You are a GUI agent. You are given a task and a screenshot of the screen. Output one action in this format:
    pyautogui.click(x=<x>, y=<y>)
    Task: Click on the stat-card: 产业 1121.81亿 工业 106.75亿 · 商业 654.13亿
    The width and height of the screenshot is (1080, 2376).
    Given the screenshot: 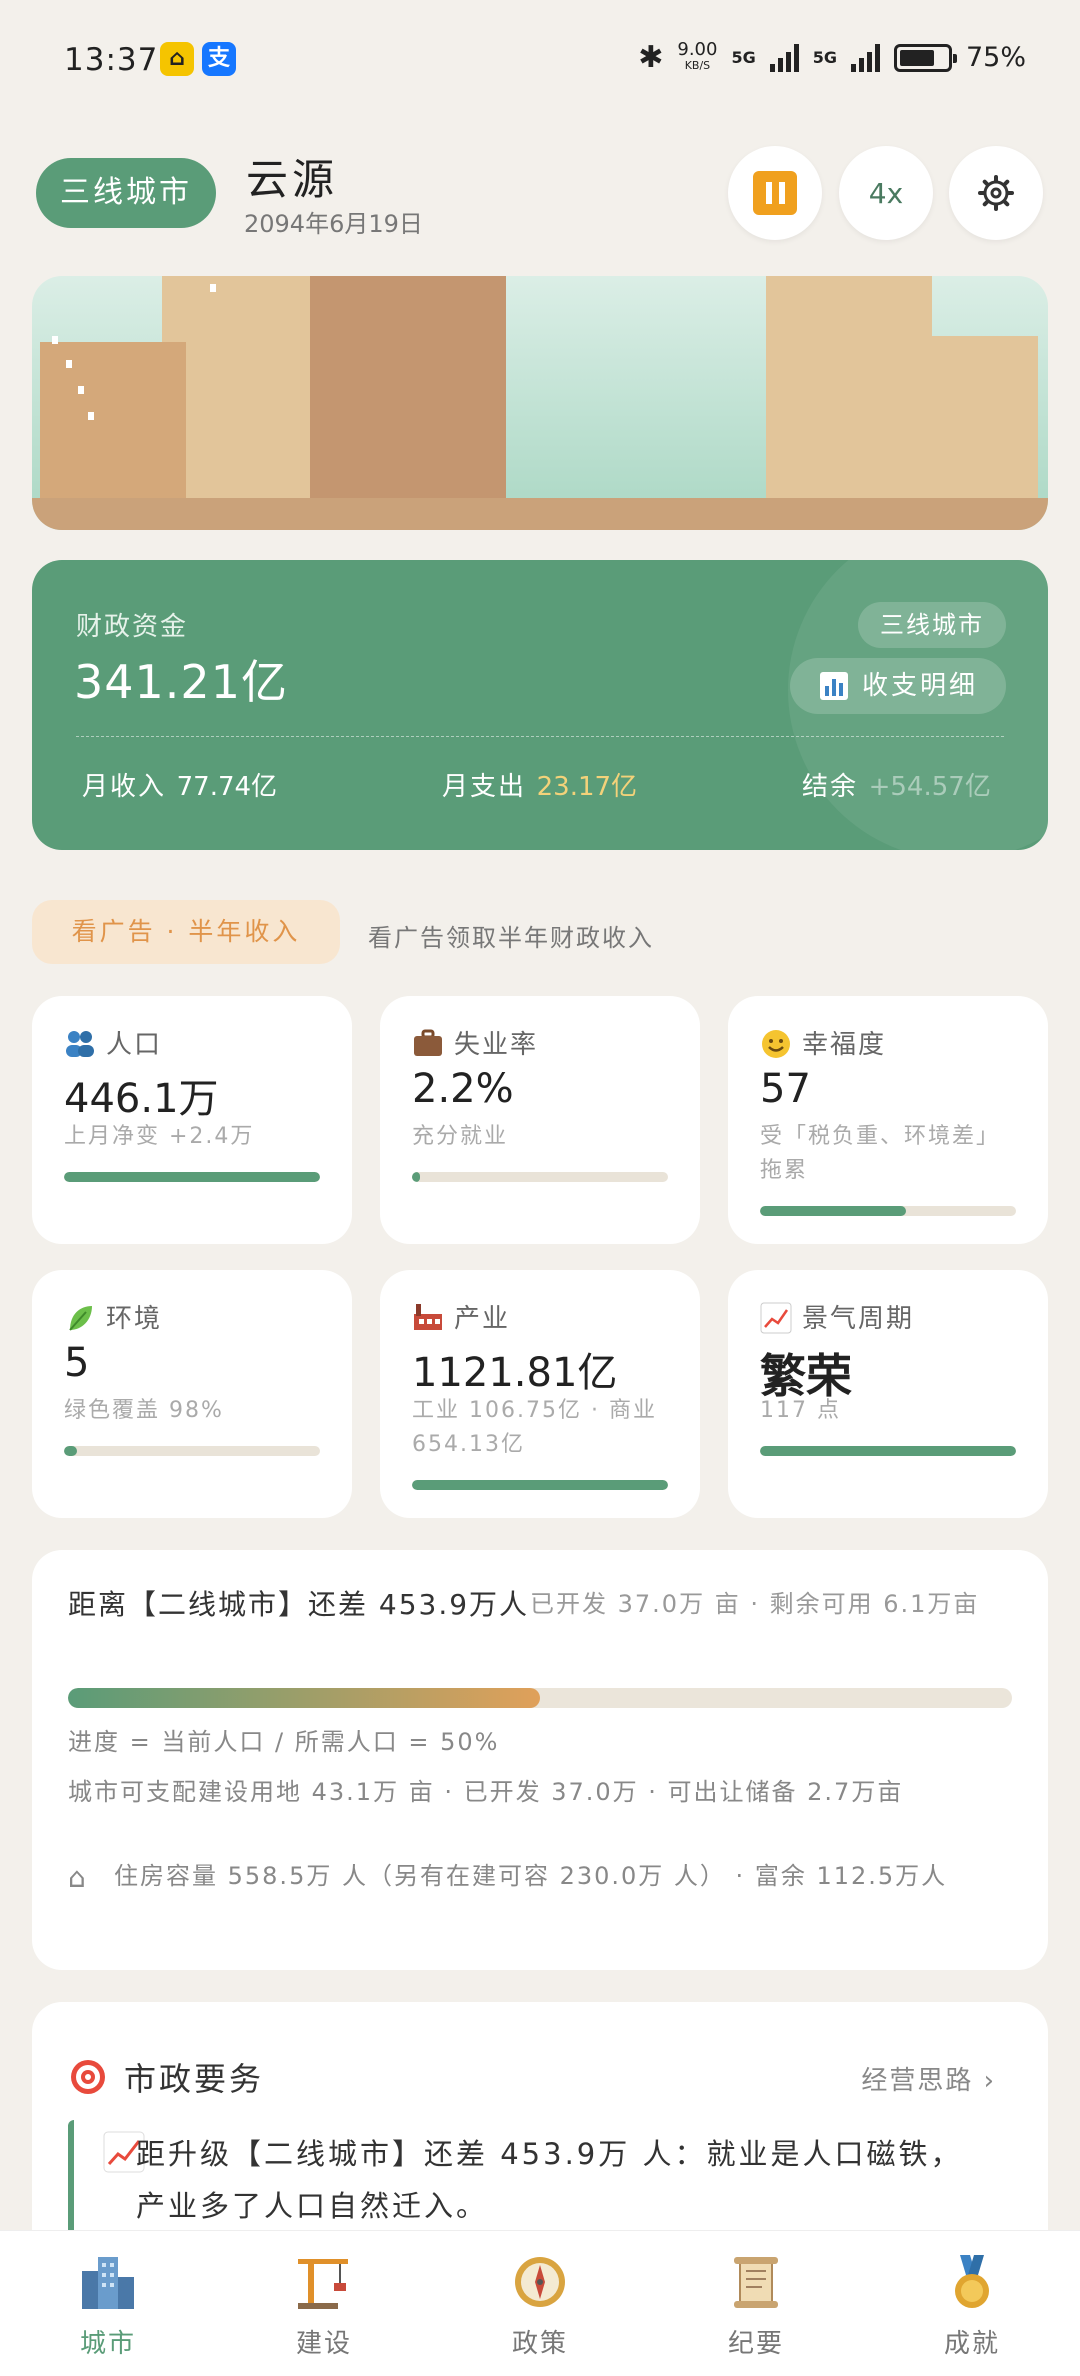 What is the action you would take?
    pyautogui.click(x=540, y=1394)
    